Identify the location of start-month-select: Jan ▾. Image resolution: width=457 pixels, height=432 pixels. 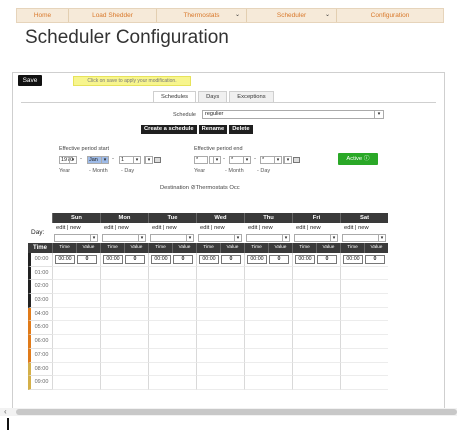
(98, 160).